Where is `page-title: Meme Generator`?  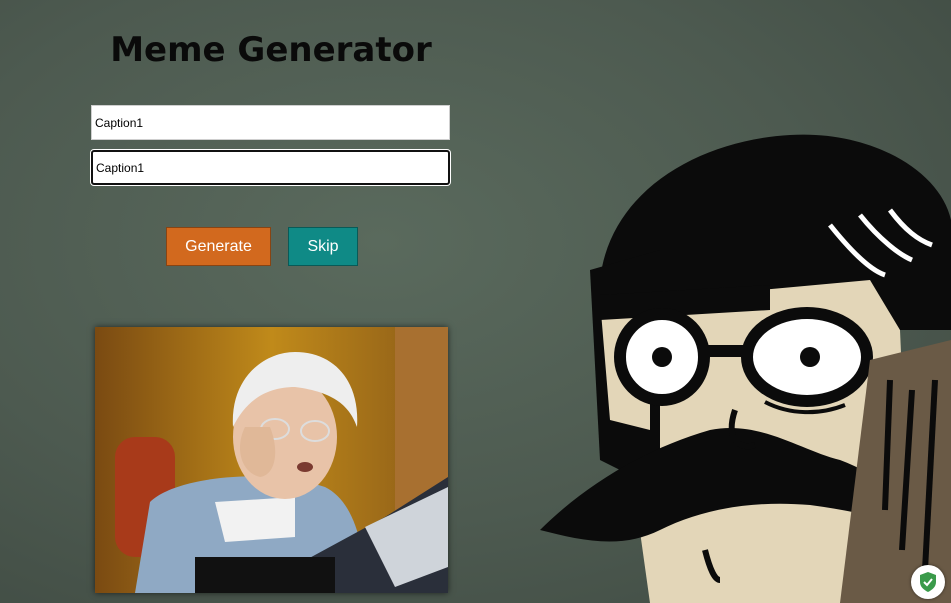 page-title: Meme Generator is located at coordinates (271, 50).